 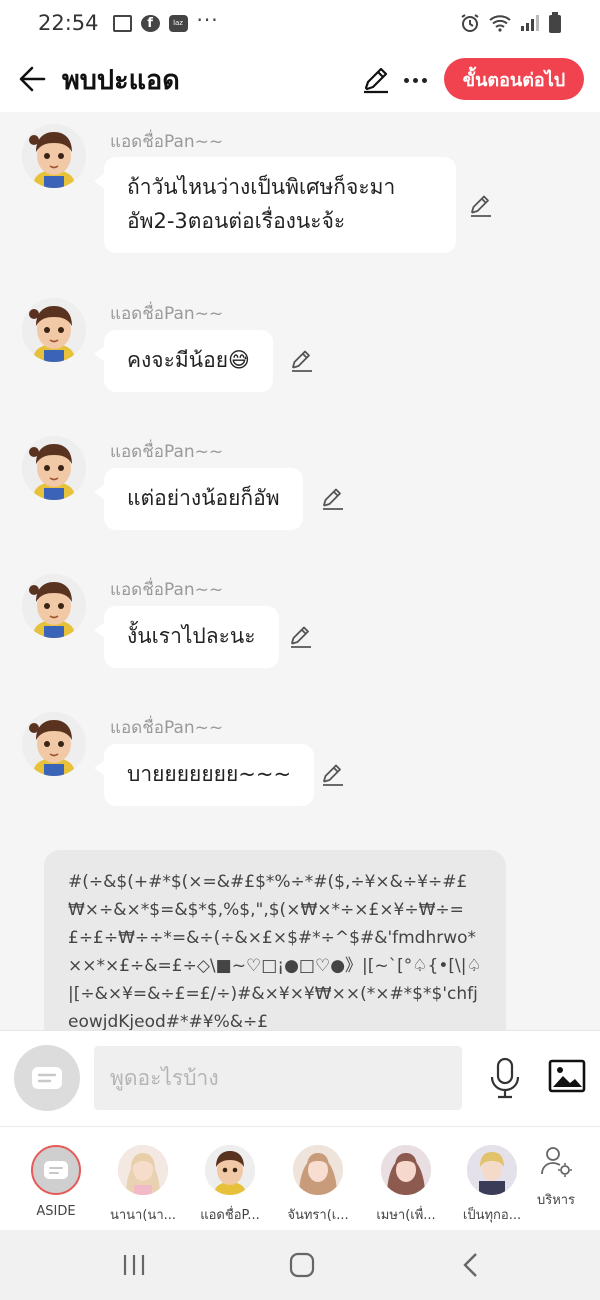 What do you see at coordinates (278, 1078) in the screenshot?
I see `message-input` at bounding box center [278, 1078].